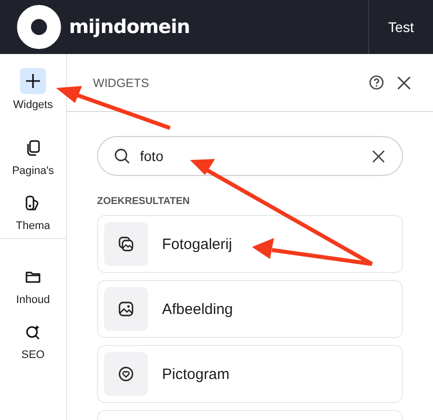 The image size is (433, 420). I want to click on logo-text: mijndomein, so click(129, 27).